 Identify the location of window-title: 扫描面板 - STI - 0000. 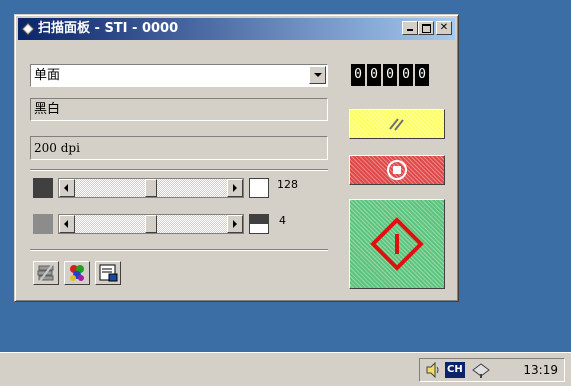
(108, 28).